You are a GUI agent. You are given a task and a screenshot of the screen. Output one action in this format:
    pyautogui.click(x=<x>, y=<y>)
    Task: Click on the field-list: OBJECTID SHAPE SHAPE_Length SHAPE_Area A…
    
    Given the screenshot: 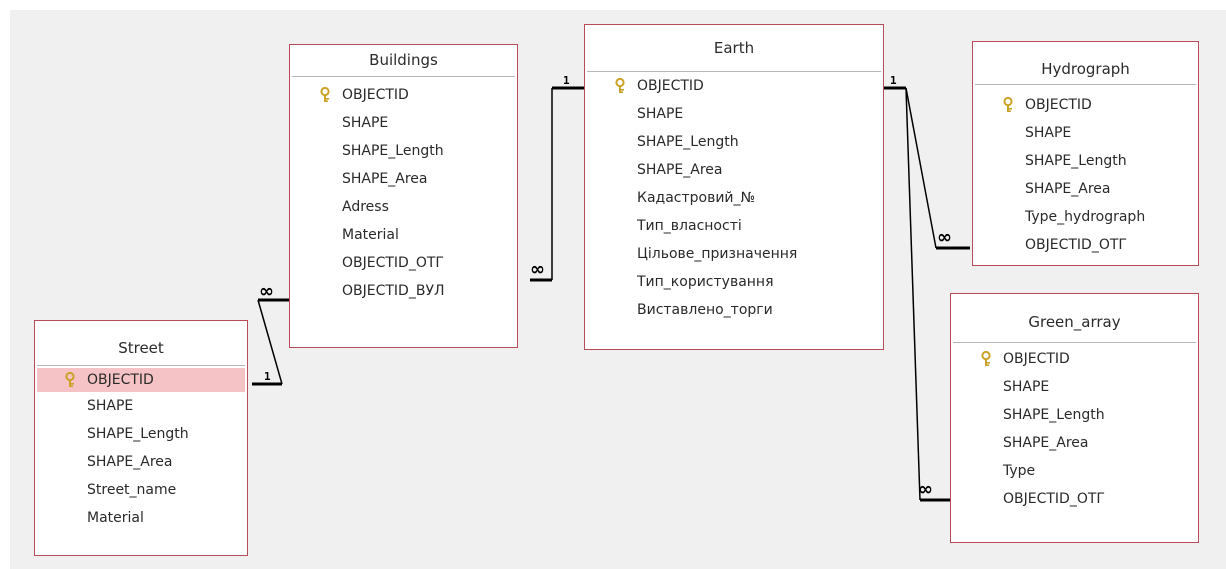 What is the action you would take?
    pyautogui.click(x=403, y=191)
    